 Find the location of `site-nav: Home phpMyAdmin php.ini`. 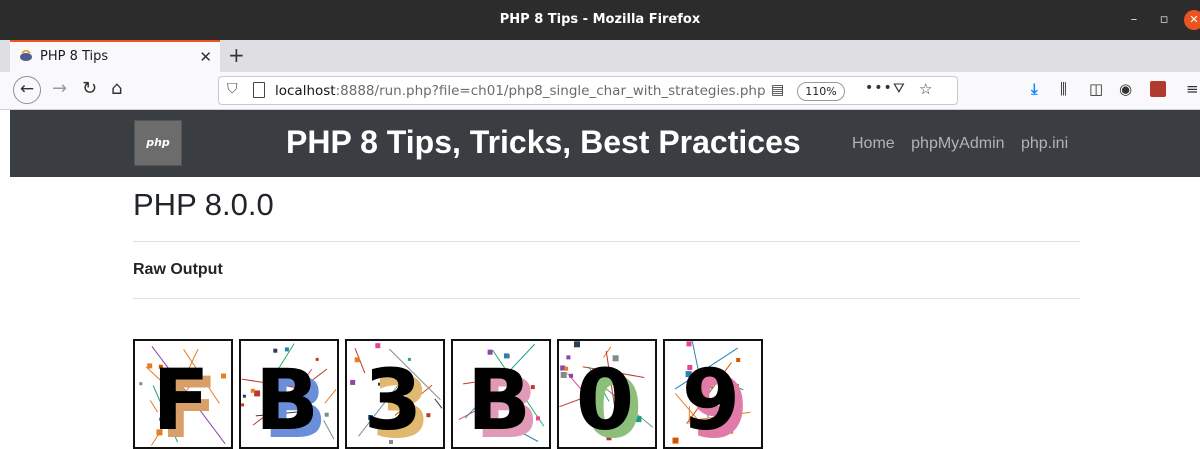

site-nav: Home phpMyAdmin php.ini is located at coordinates (966, 144).